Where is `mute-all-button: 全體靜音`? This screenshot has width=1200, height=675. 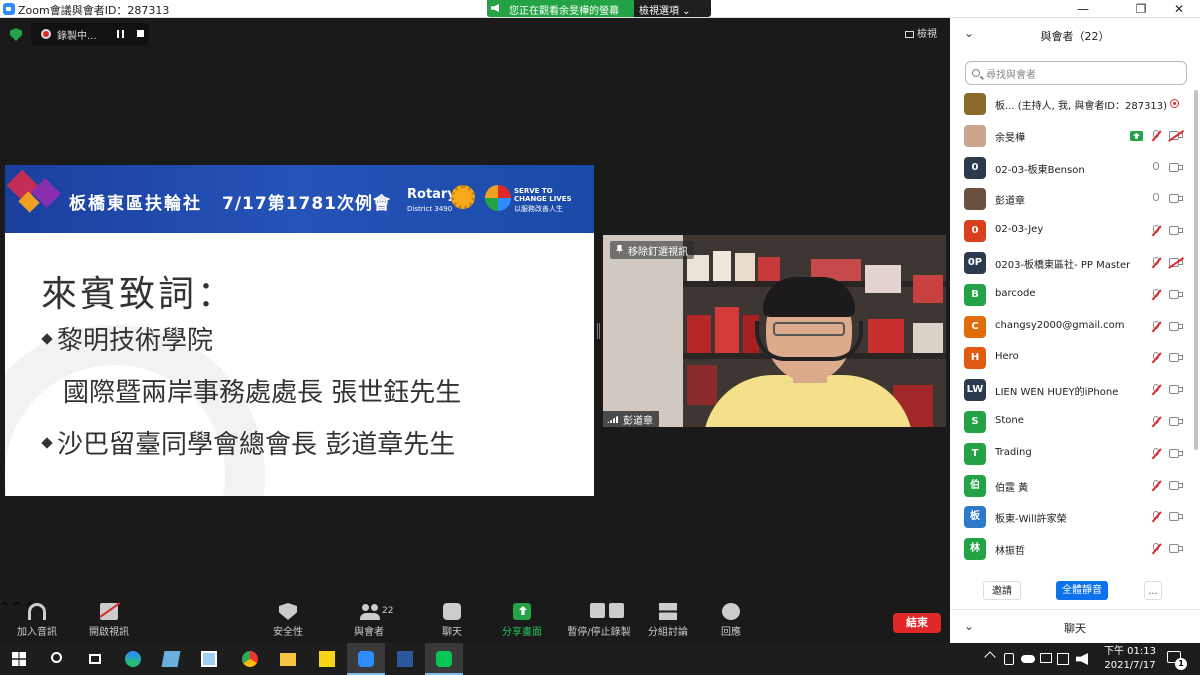 mute-all-button: 全體靜音 is located at coordinates (1082, 590).